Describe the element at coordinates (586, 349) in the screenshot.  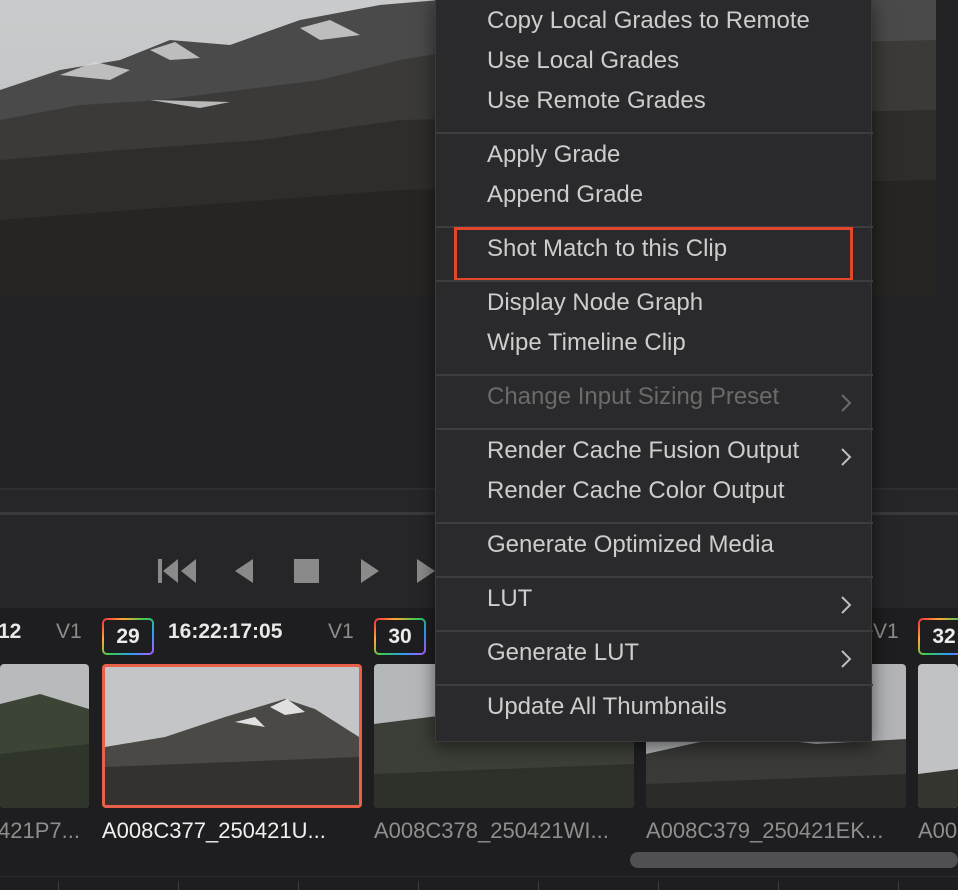
I see `menu-item-wipe-timeline-clip: Wipe Timeline Clip` at that location.